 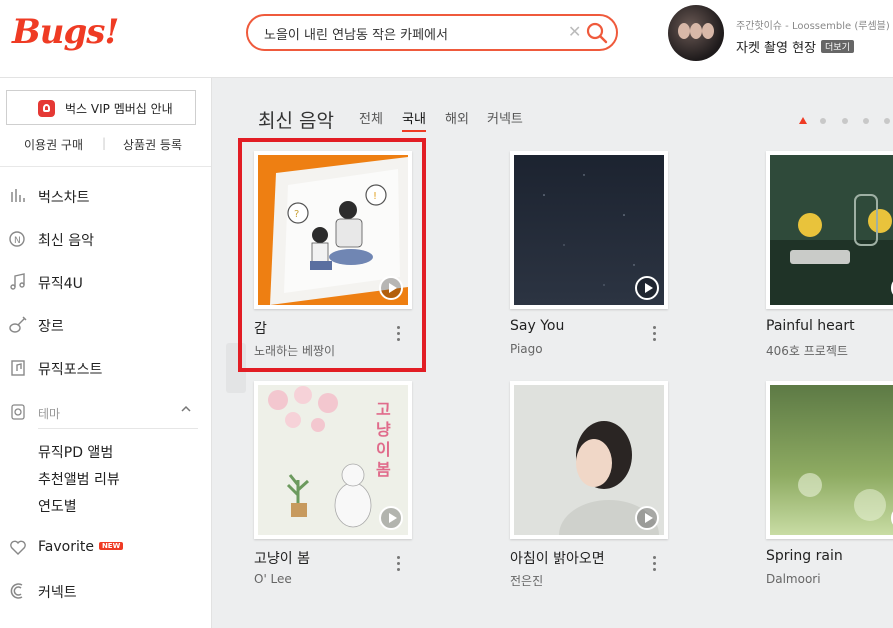 I want to click on album-card: 아침이 밝아오면 전은진, so click(x=590, y=491).